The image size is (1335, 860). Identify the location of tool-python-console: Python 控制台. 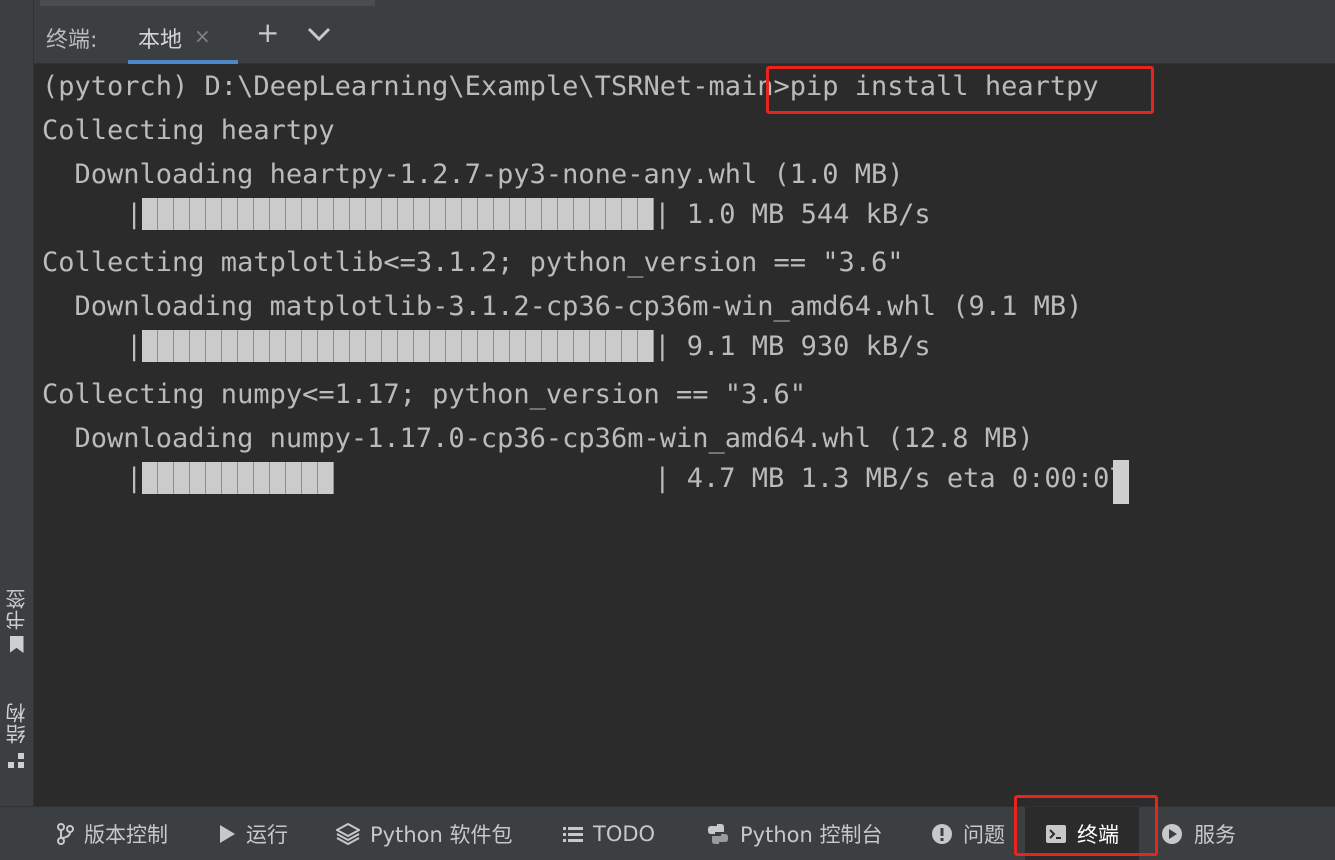
(794, 833).